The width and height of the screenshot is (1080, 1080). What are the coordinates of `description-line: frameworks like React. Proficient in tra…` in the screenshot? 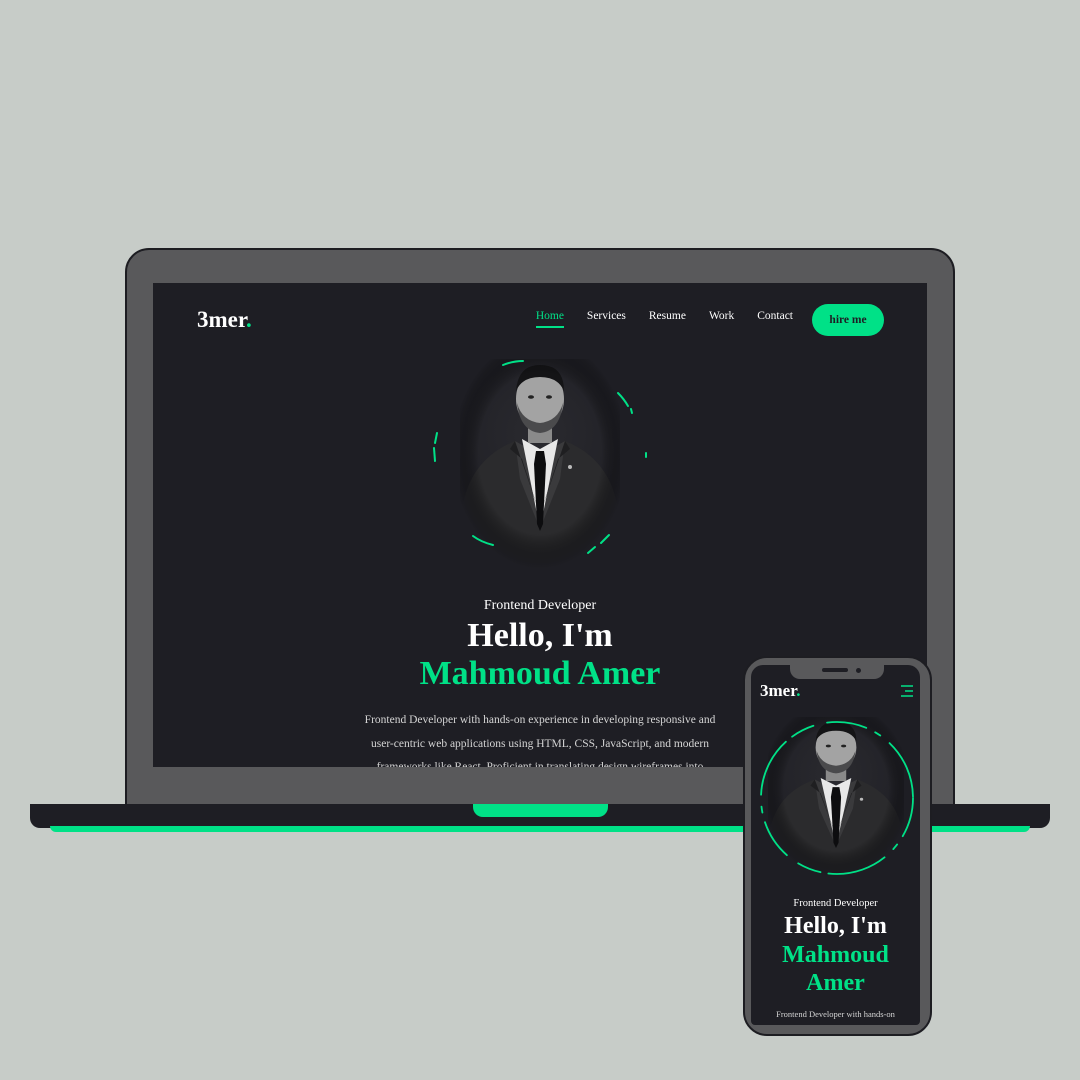 It's located at (540, 764).